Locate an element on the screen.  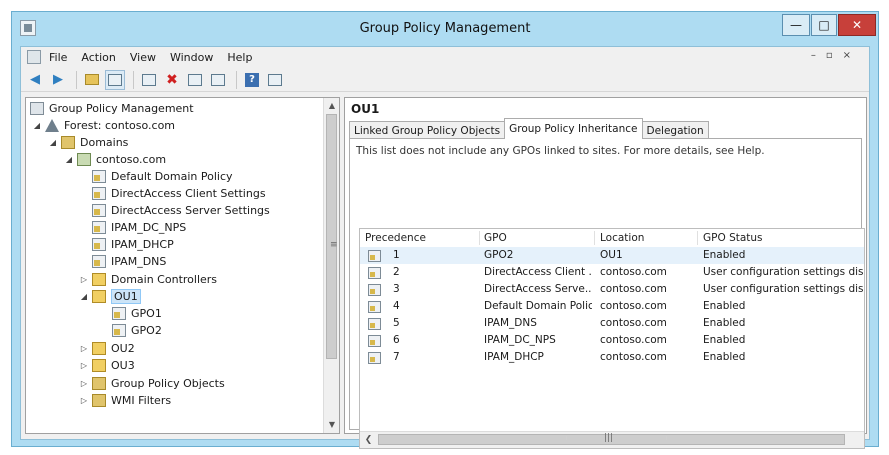
cell-precedence: 2 is located at coordinates (396, 272).